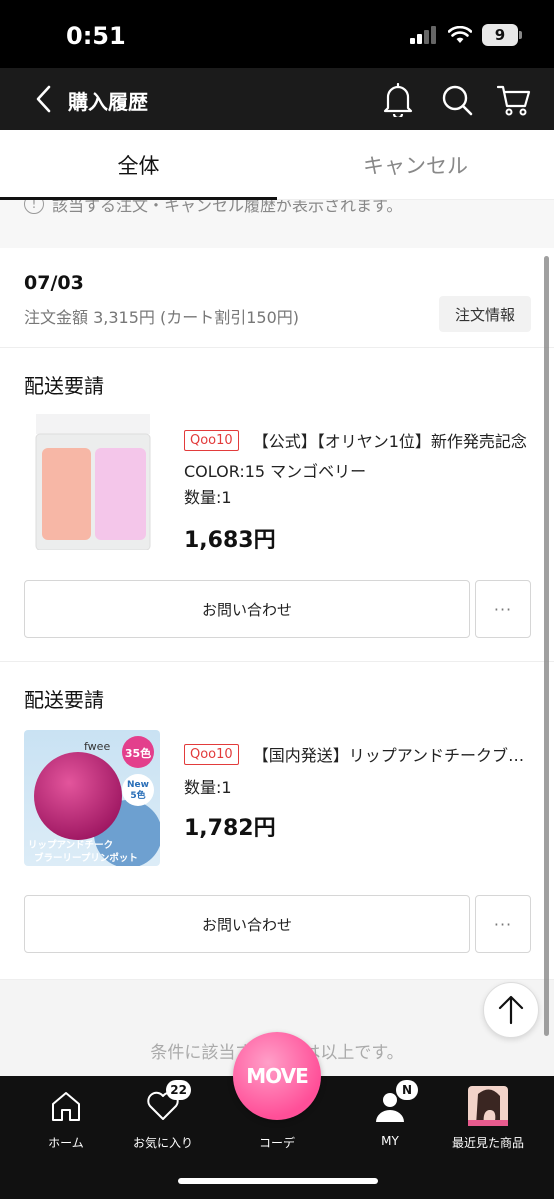 The image size is (554, 1199). What do you see at coordinates (277, 1076) in the screenshot?
I see `move-button: MOVE` at bounding box center [277, 1076].